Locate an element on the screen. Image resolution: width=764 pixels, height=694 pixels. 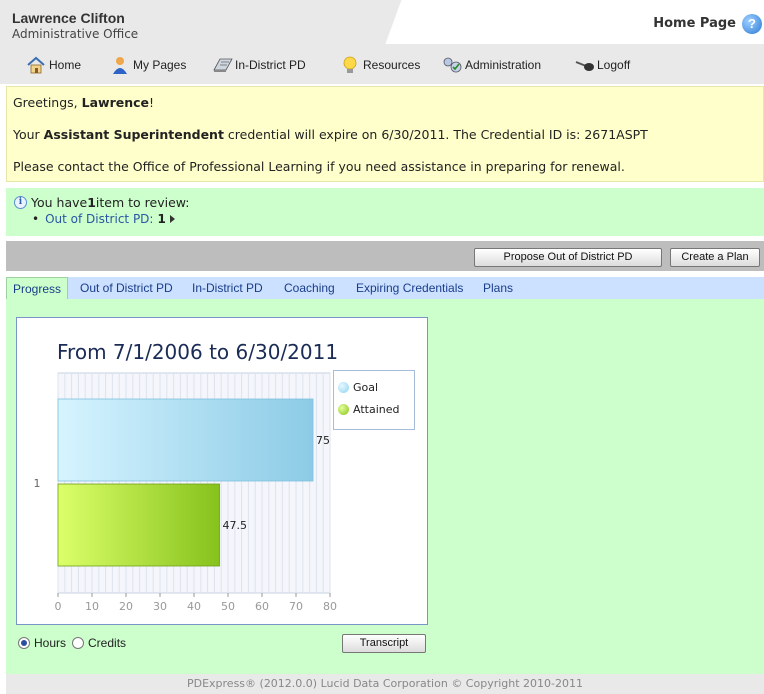
progress-chart: 0 10 20 30 40 50 60 70 80 1 75 47.5 is located at coordinates (185, 492).